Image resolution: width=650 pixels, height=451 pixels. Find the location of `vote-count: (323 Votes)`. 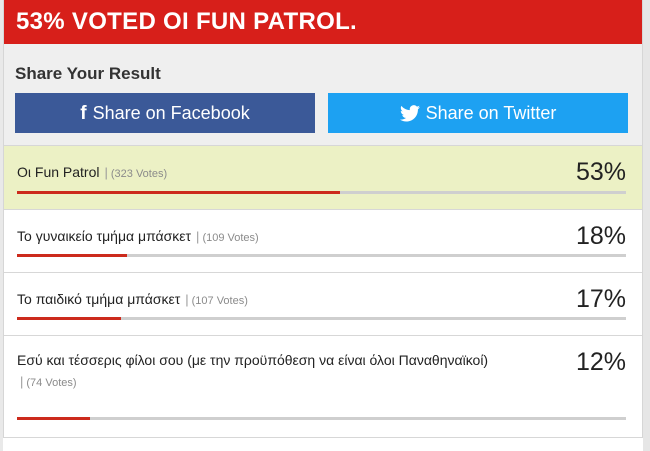

vote-count: (323 Votes) is located at coordinates (139, 174).